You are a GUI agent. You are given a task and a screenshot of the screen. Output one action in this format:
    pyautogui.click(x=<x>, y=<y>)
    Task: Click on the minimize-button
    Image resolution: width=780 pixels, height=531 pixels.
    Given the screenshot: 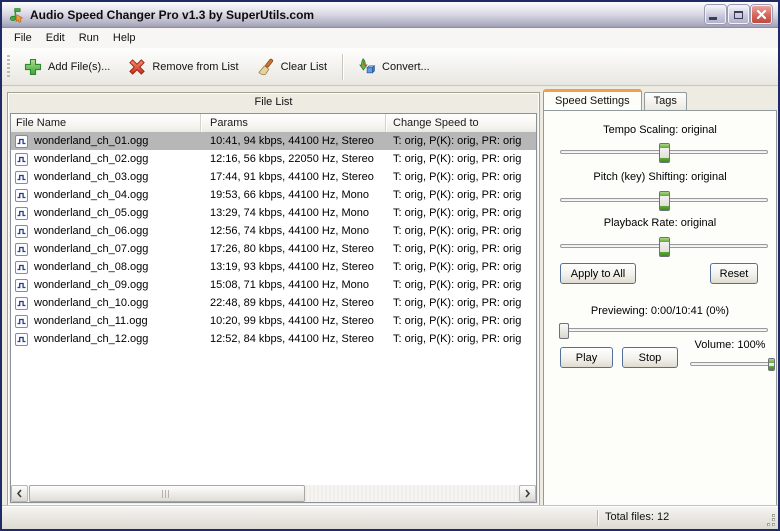 What is the action you would take?
    pyautogui.click(x=715, y=14)
    